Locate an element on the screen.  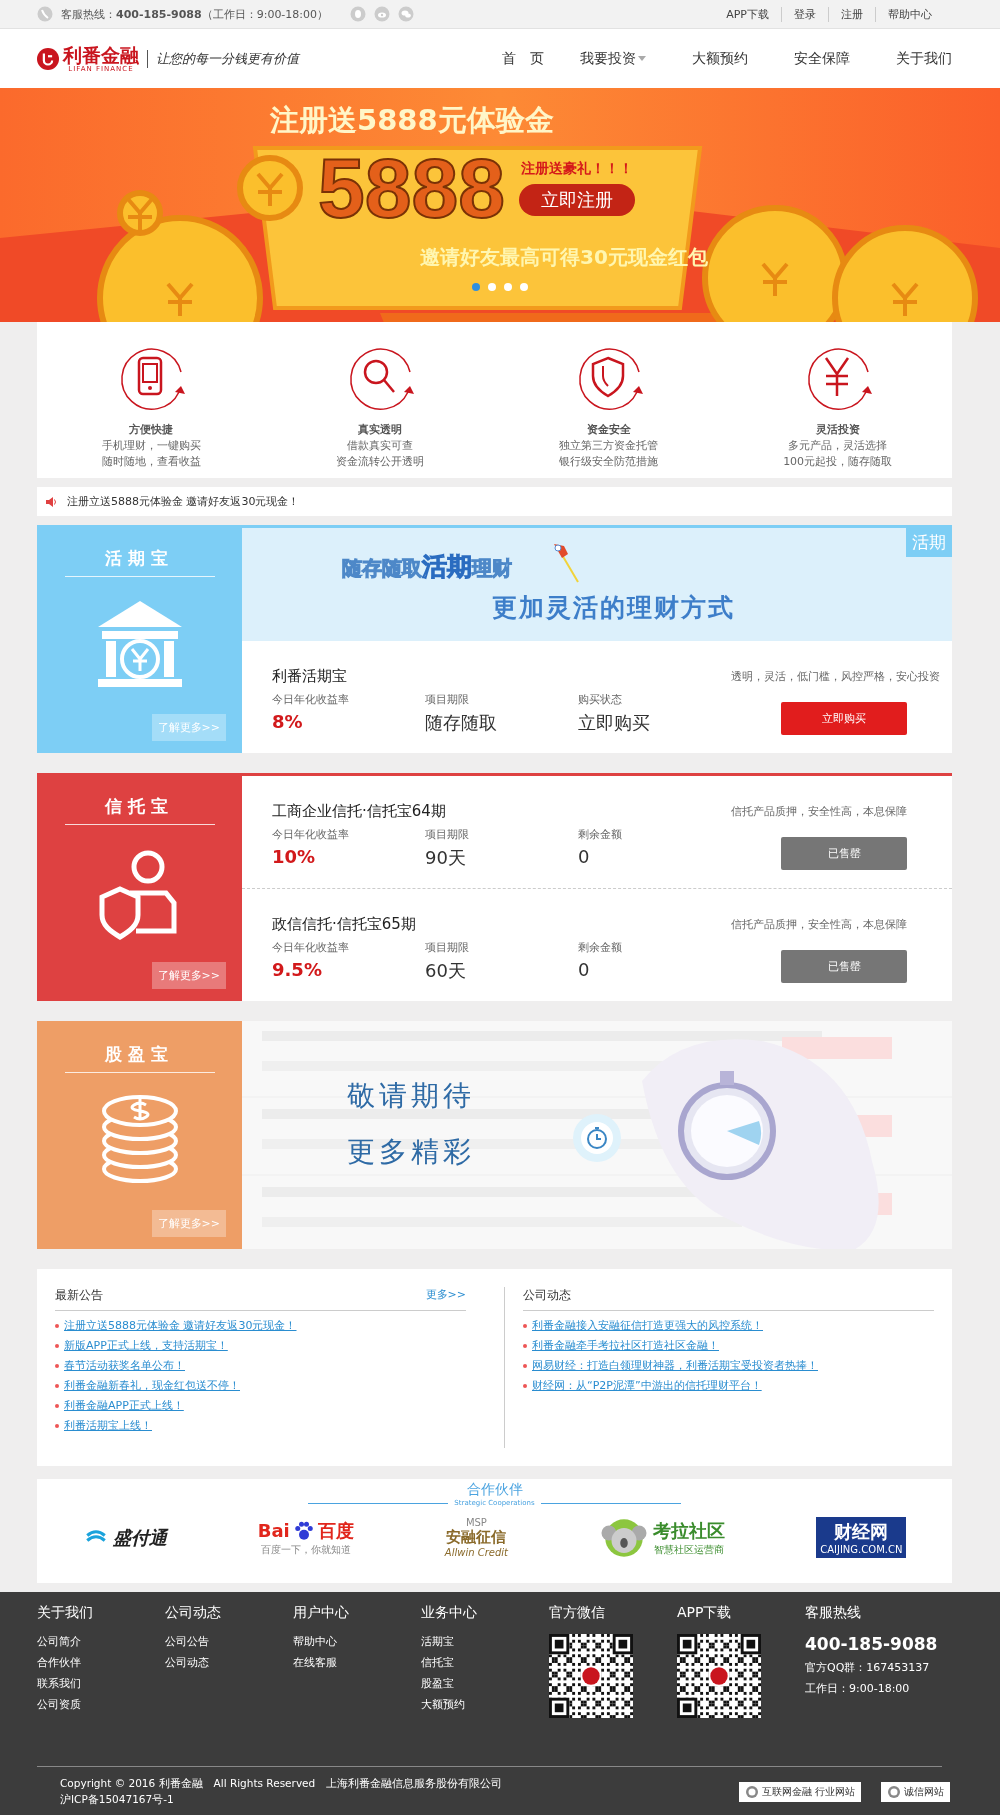
top-link: 登录 is located at coordinates (804, 14).